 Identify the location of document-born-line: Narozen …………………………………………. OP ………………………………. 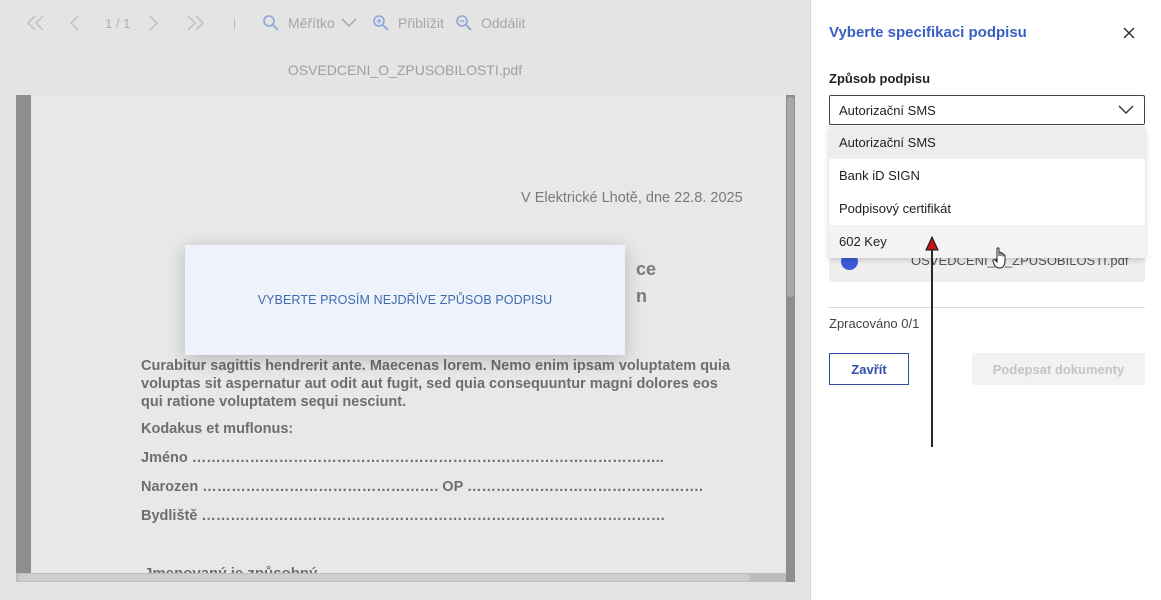
(422, 487).